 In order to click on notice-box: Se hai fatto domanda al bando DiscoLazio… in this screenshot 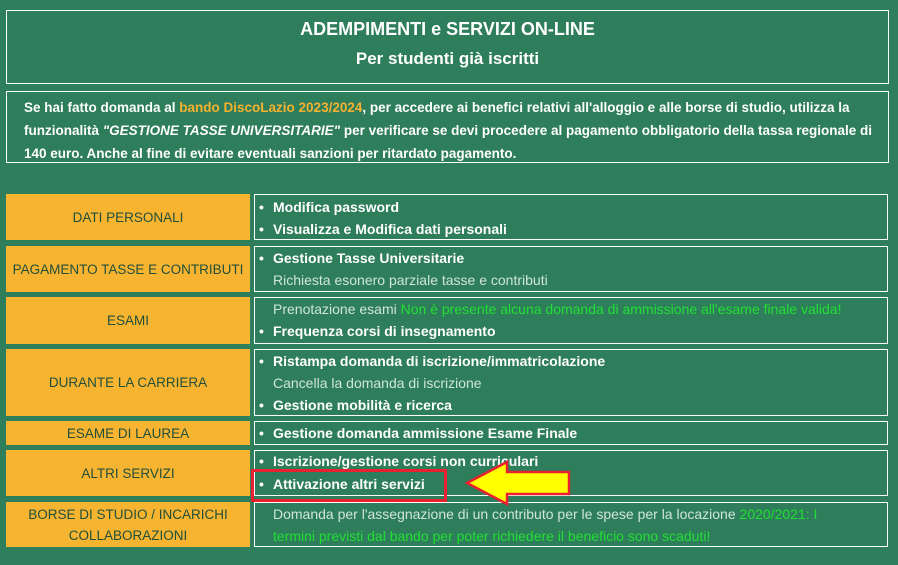, I will do `click(447, 127)`.